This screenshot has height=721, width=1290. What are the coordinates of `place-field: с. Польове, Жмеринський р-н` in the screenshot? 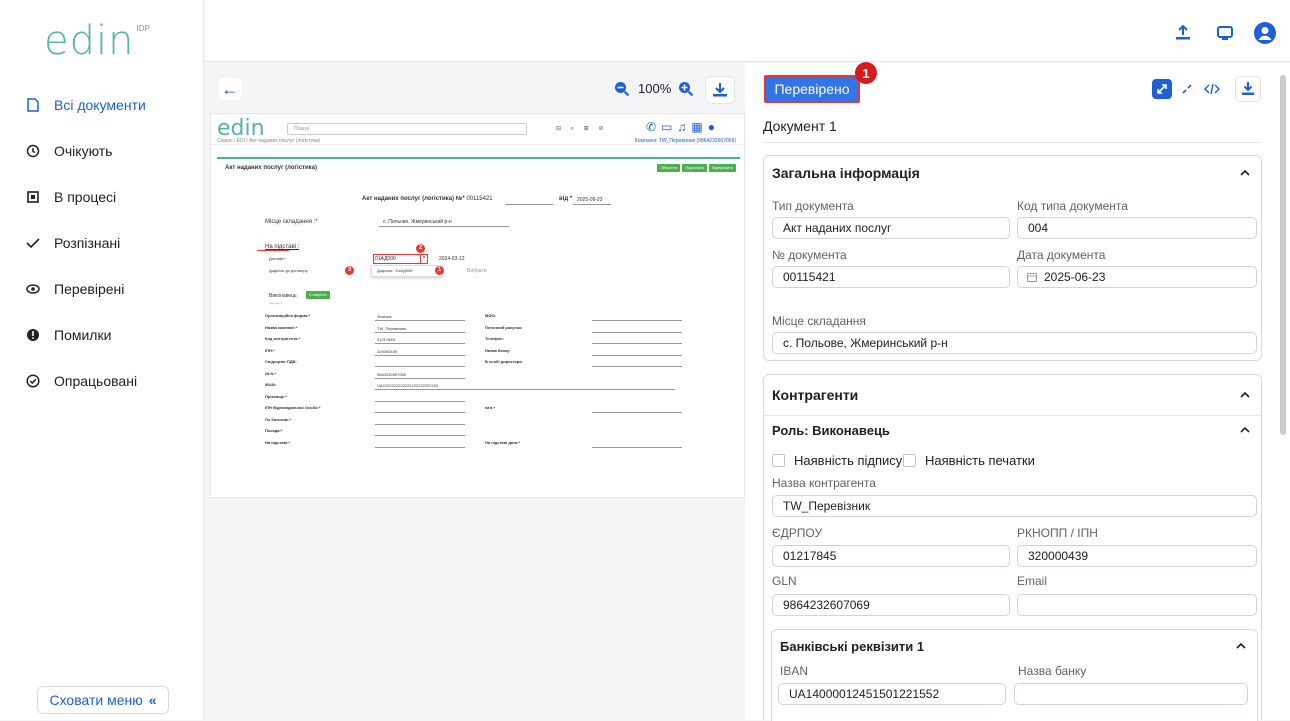 It's located at (1014, 343).